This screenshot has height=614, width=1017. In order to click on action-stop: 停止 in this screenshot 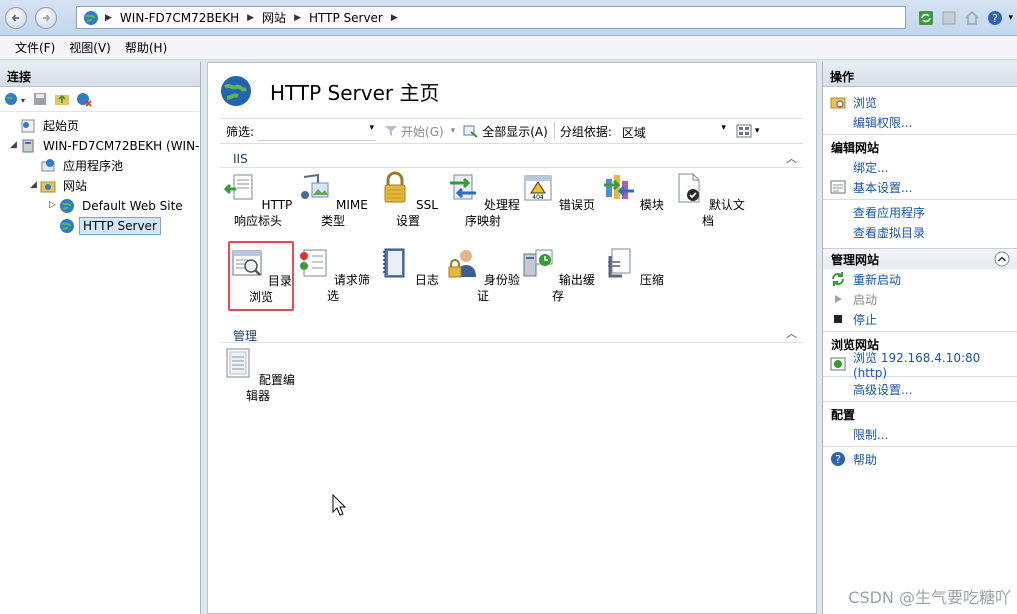, I will do `click(920, 319)`.